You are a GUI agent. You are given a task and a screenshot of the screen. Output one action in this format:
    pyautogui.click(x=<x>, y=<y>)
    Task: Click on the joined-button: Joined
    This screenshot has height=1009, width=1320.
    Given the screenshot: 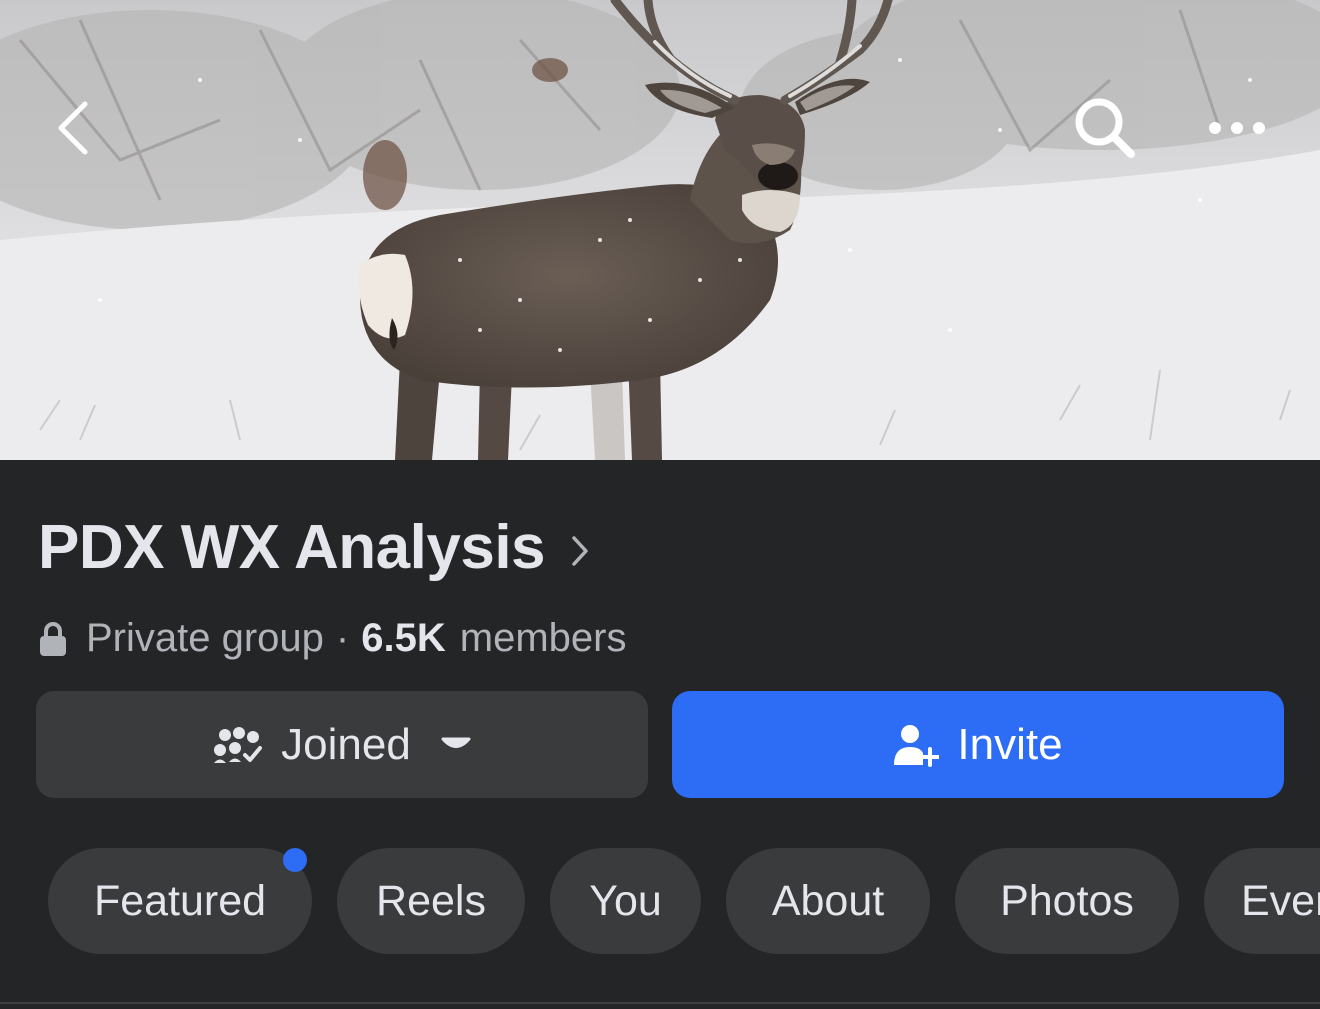 What is the action you would take?
    pyautogui.click(x=342, y=744)
    